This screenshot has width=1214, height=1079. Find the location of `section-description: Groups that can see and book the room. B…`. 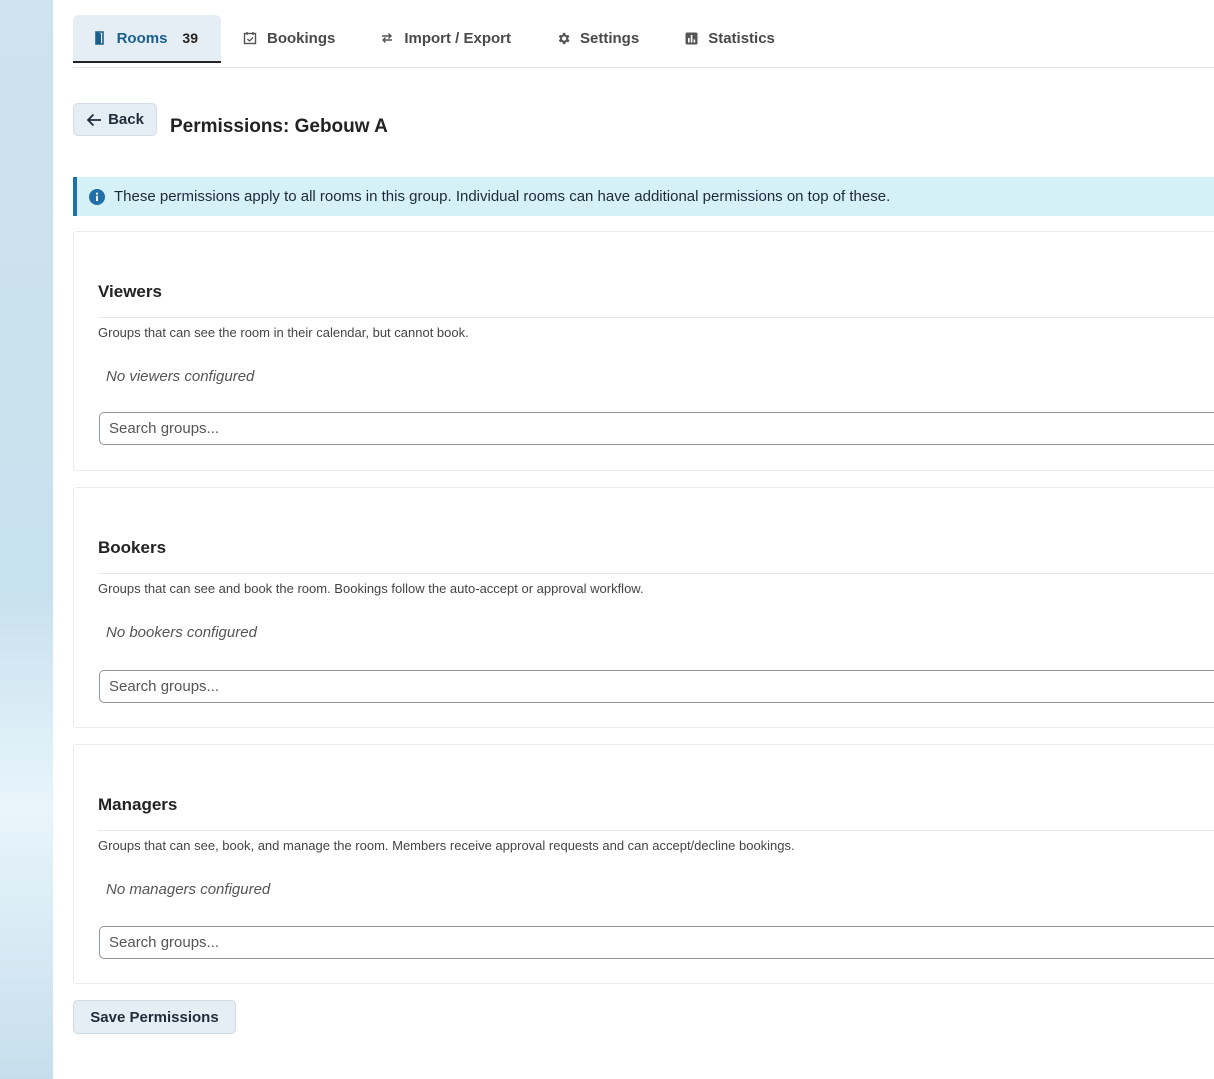

section-description: Groups that can see and book the room. B… is located at coordinates (371, 588).